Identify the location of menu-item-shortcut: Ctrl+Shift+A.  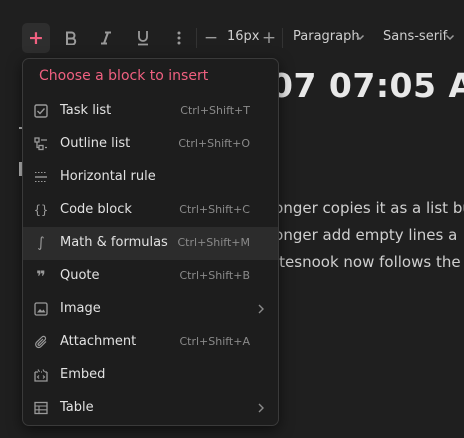
(214, 341).